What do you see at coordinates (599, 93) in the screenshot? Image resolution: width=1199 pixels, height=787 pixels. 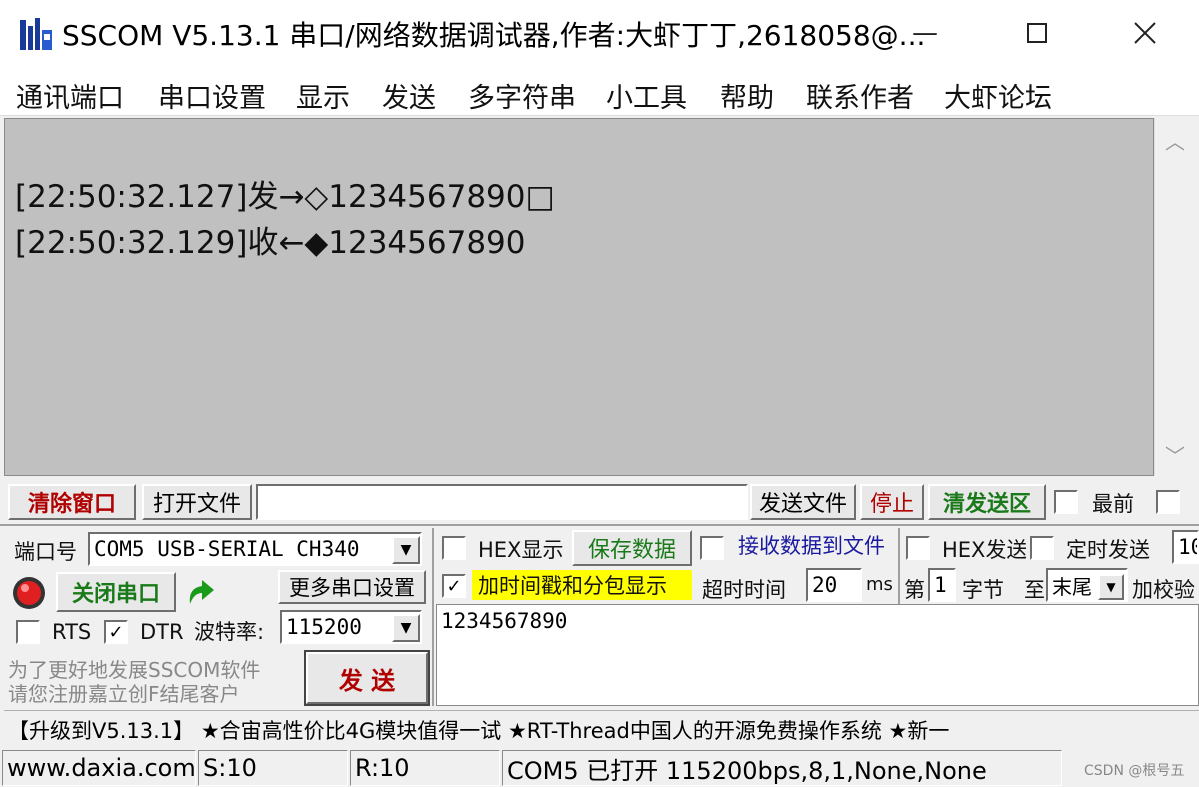 I see `menu-bar: 通讯端口 串口设置 显示 发送 多字符串 小工具 帮助 联系作者 大虾论坛` at bounding box center [599, 93].